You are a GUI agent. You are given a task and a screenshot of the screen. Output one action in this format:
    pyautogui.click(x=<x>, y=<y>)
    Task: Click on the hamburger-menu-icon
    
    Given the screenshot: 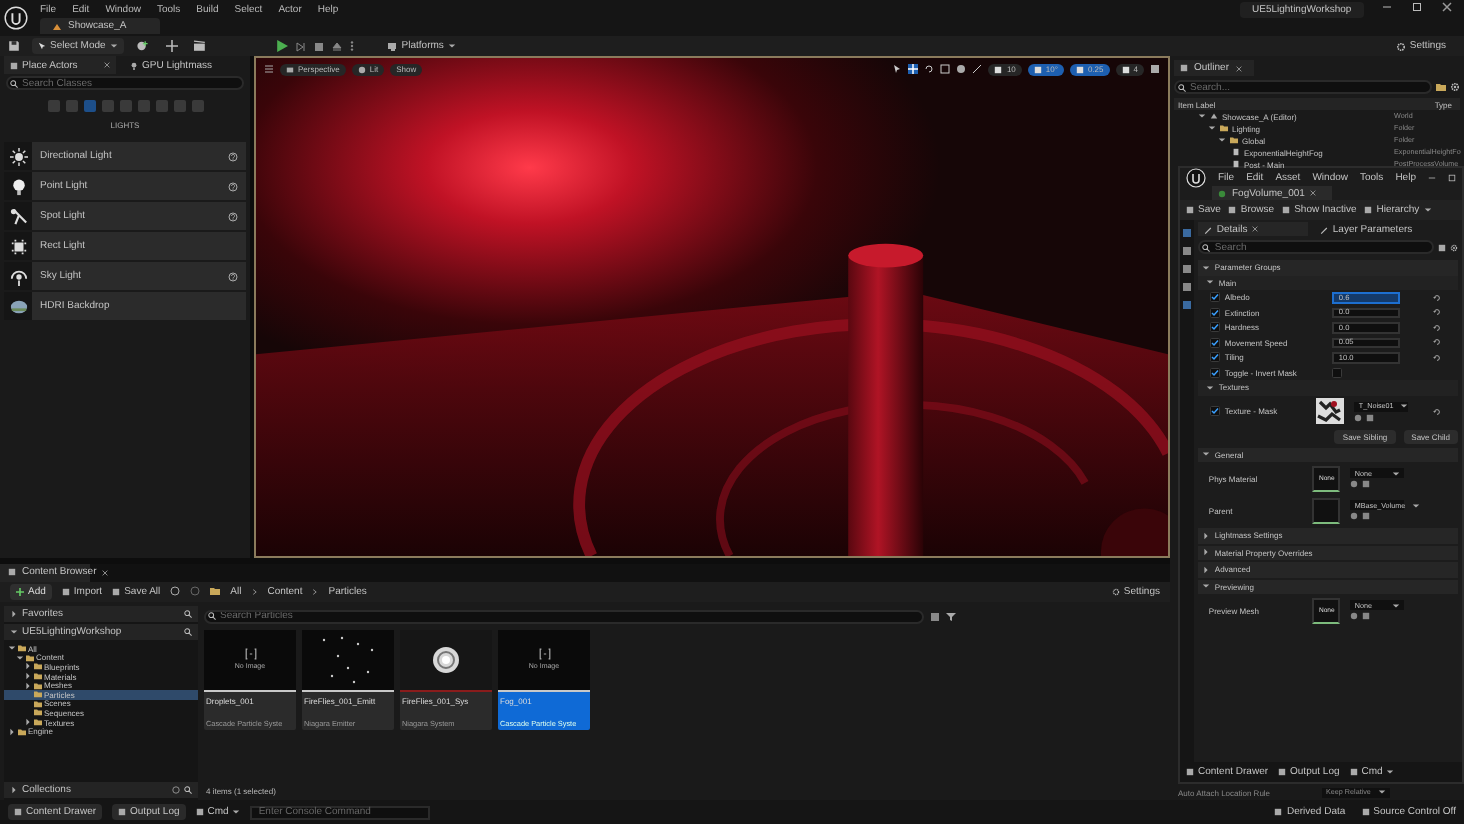 What is the action you would take?
    pyautogui.click(x=269, y=69)
    